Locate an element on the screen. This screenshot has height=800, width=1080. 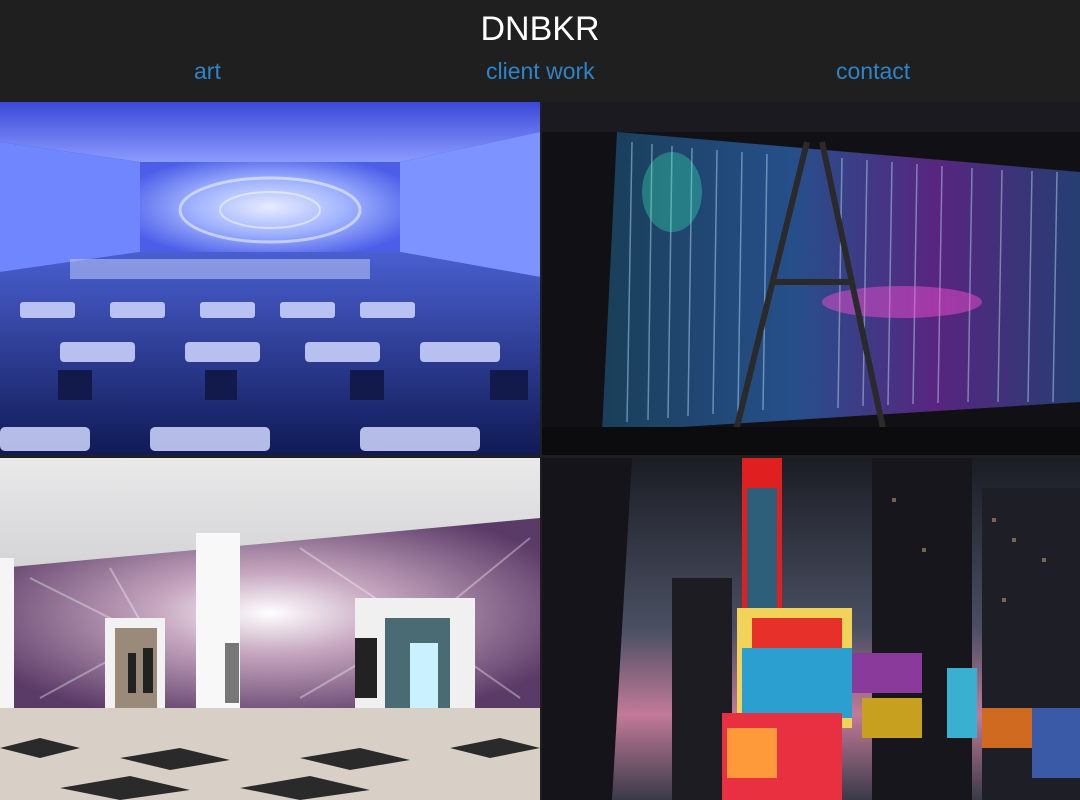
site-logo: DNBKR is located at coordinates (540, 29).